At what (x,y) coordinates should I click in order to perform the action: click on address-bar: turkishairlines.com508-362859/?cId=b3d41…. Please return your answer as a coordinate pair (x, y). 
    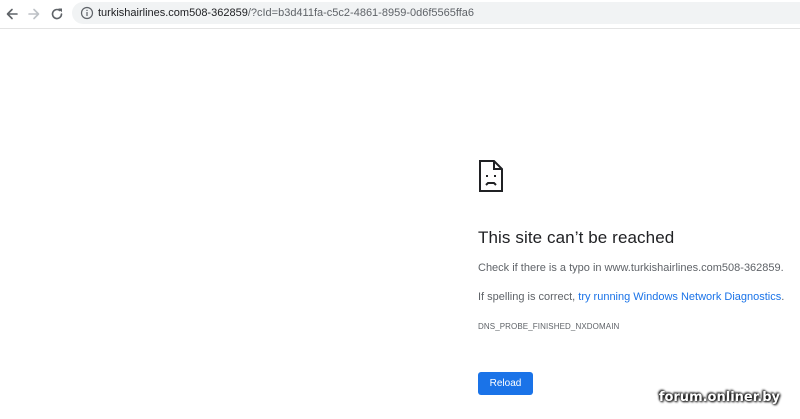
    Looking at the image, I should click on (436, 13).